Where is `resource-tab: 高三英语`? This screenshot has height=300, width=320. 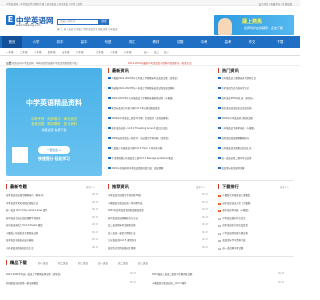 resource-tab: 高三英语 is located at coordinates (143, 263).